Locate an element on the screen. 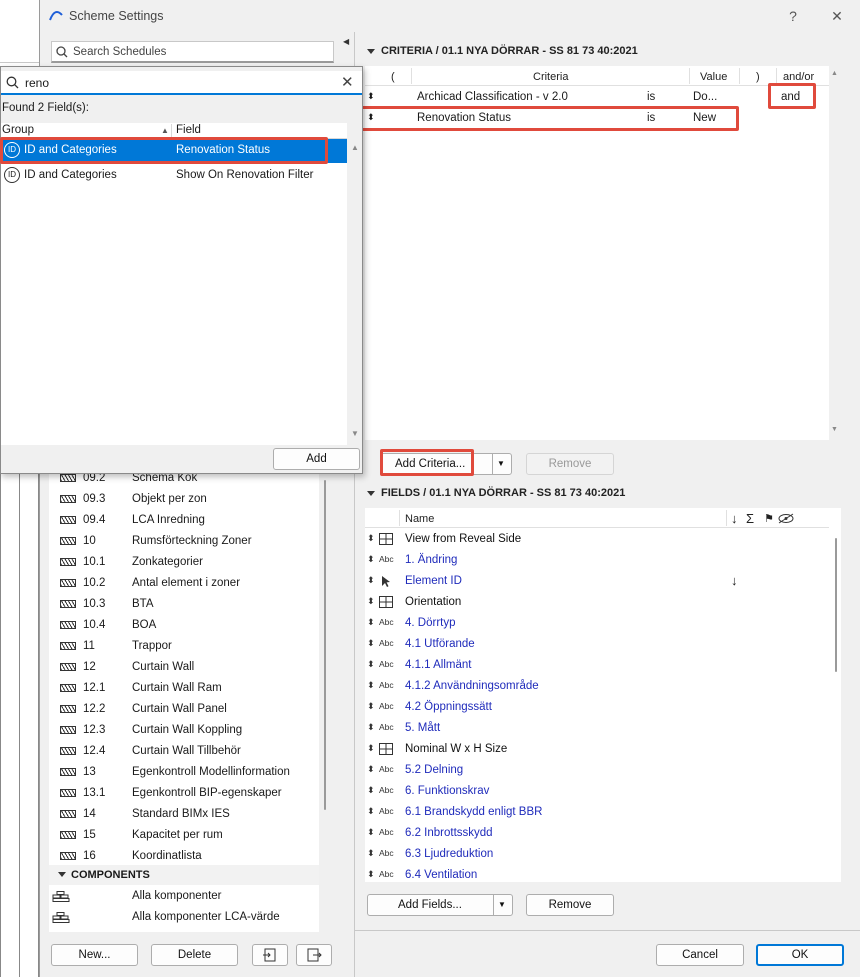 This screenshot has height=977, width=860. field-row: ⬍ Abc 5.2 Delning is located at coordinates (595, 770).